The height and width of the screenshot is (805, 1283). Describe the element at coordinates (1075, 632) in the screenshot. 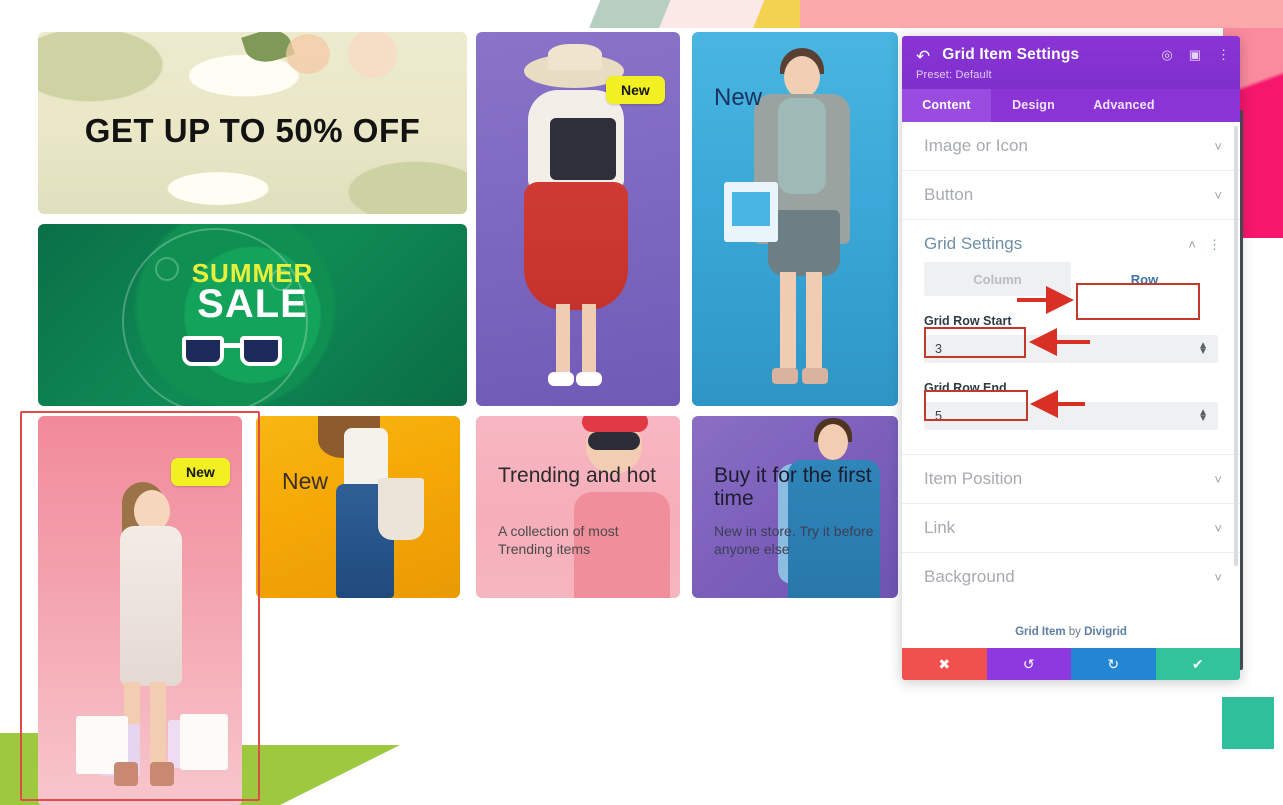

I see `credit-by: by` at that location.